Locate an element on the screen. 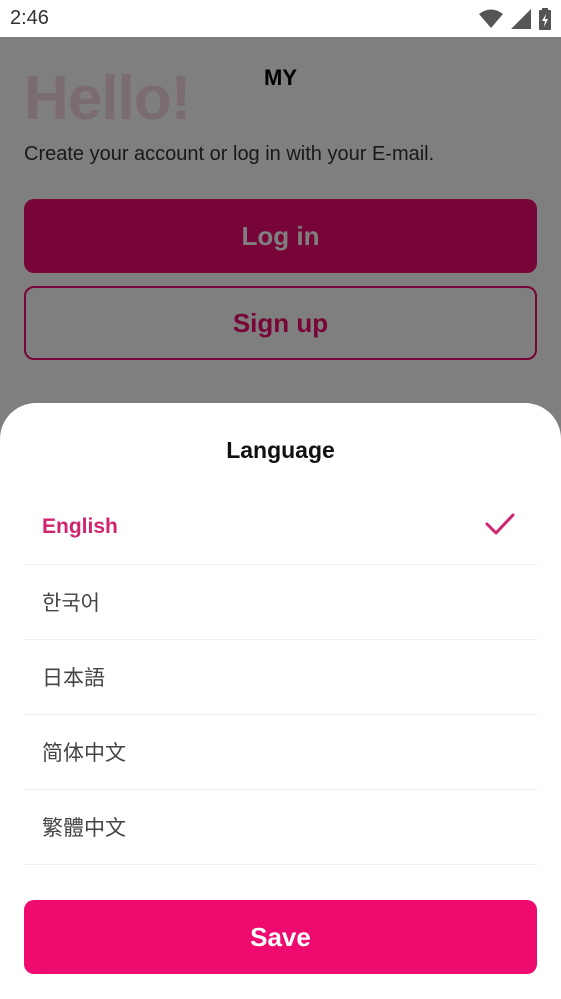 The height and width of the screenshot is (999, 561). status-icons is located at coordinates (515, 19).